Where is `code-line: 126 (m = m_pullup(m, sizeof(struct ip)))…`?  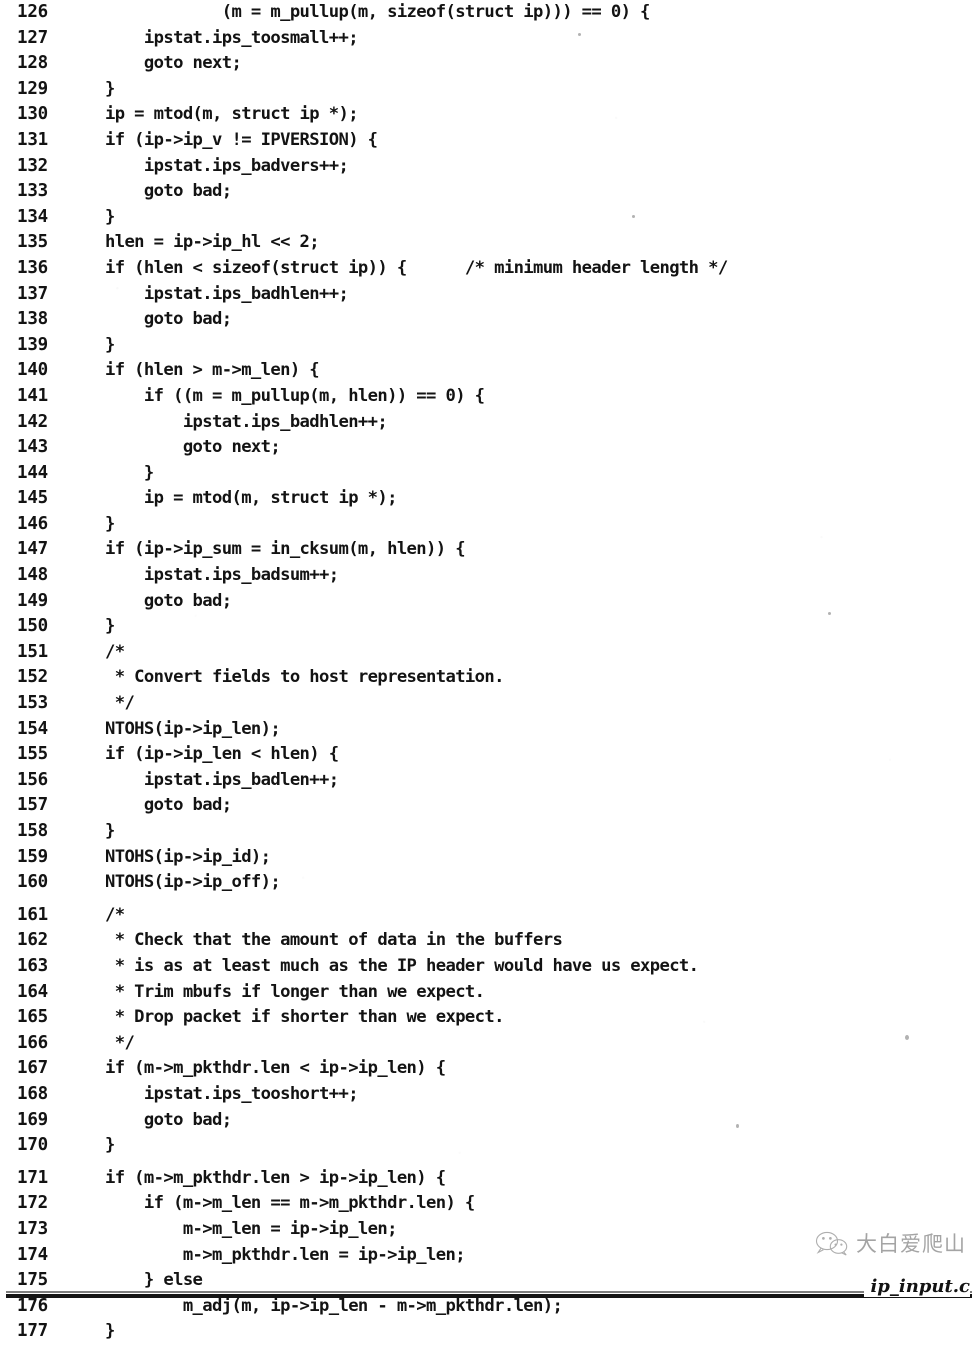
code-line: 126 (m = m_pullup(m, sizeof(struct ip)))… is located at coordinates (489, 13).